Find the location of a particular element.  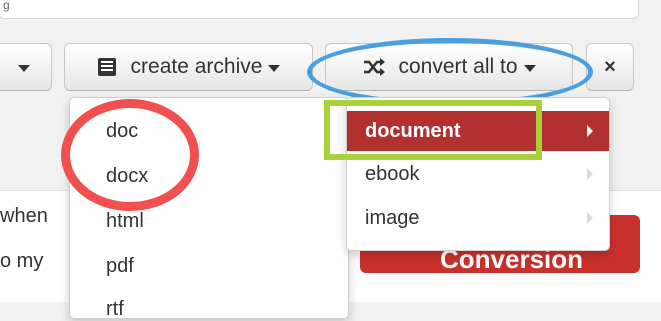

create-archive-label: create archive is located at coordinates (196, 66).